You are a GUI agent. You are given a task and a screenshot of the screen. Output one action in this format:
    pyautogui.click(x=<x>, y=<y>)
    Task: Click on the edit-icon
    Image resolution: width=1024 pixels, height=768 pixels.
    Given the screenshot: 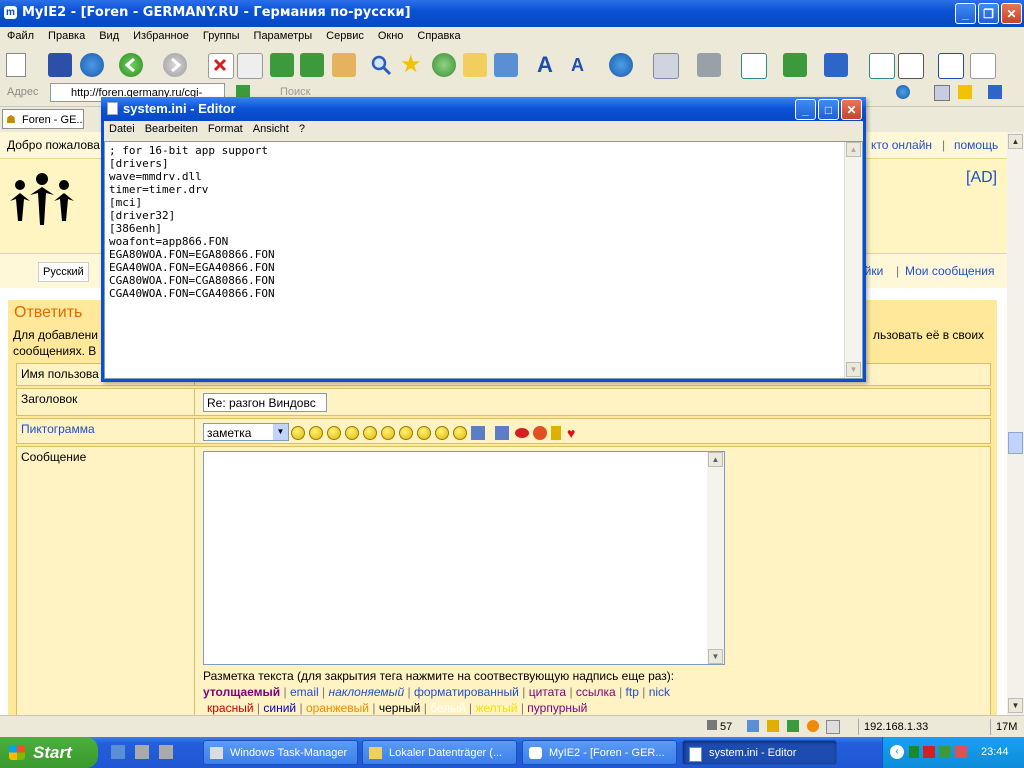 What is the action you would take?
    pyautogui.click(x=951, y=66)
    